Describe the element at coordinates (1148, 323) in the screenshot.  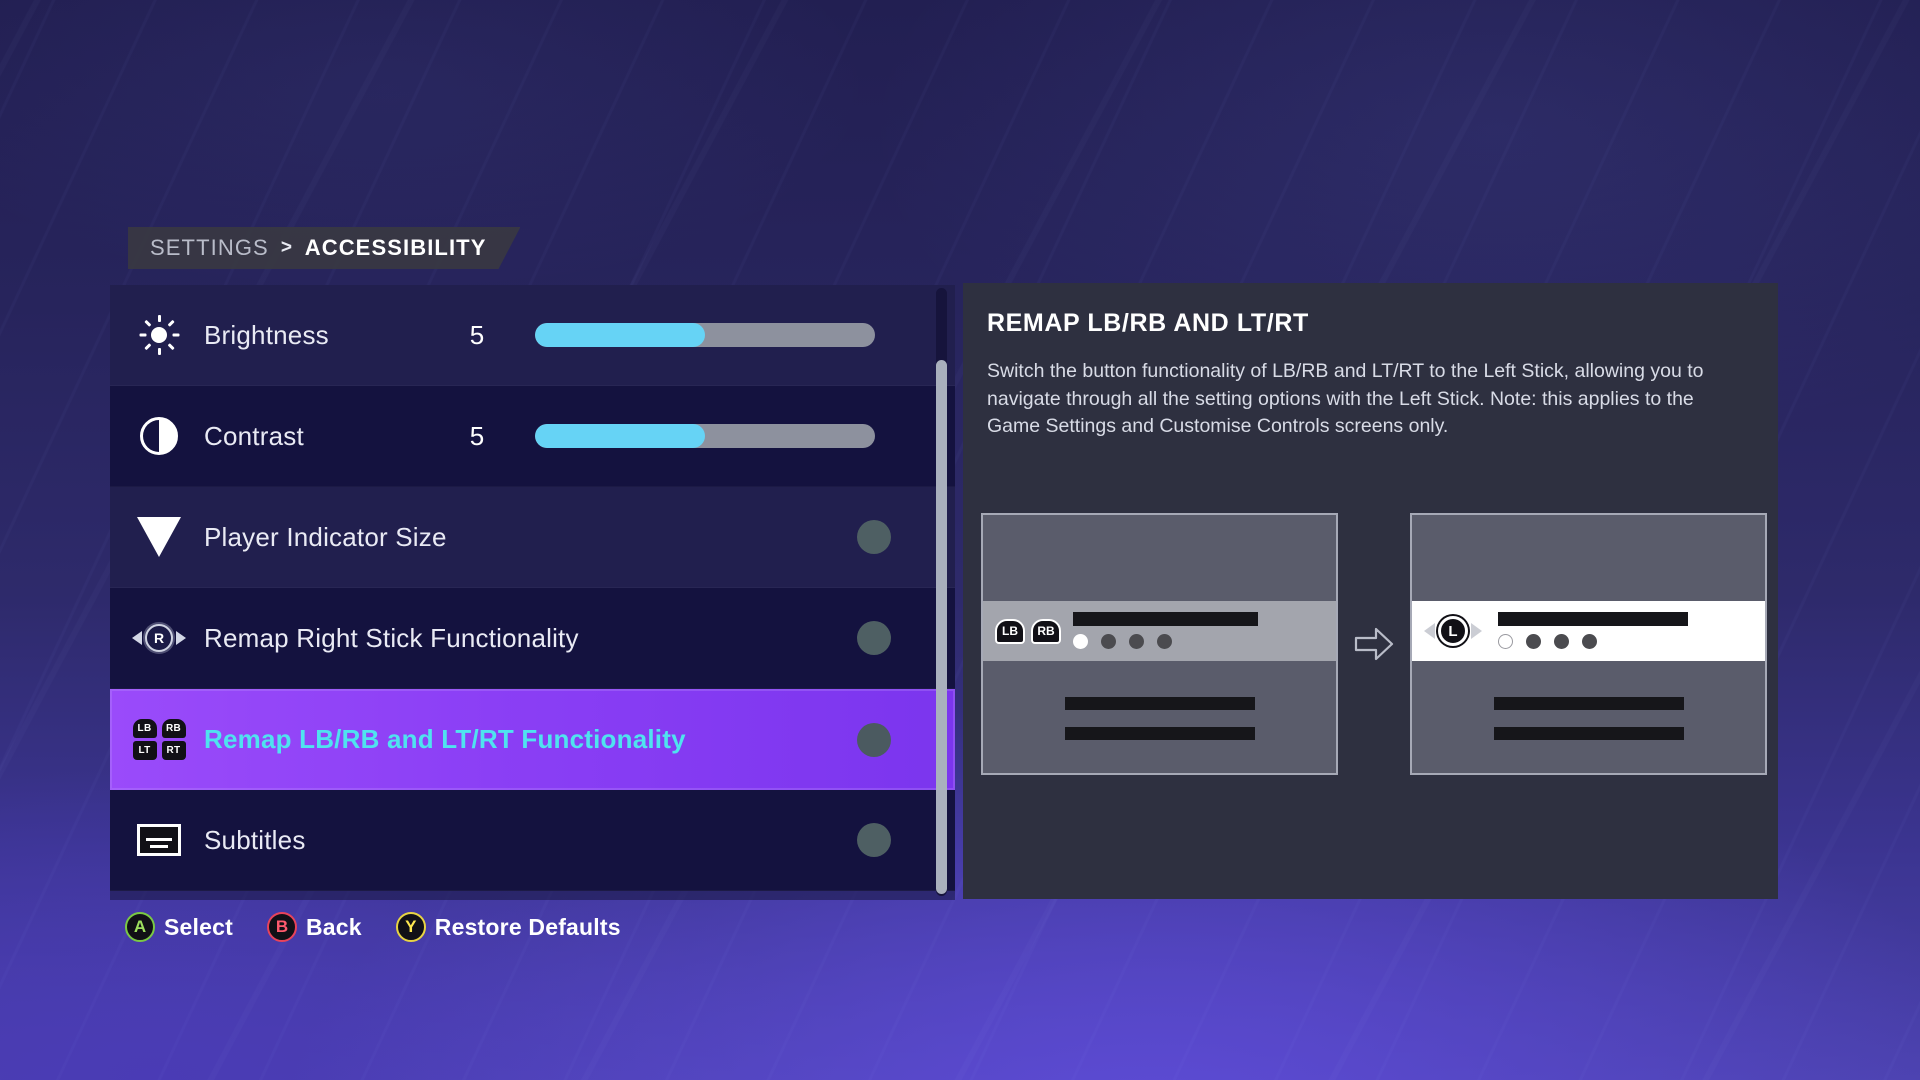
I see `detail-panel-title: REMAP LB/RB AND LT/RT` at that location.